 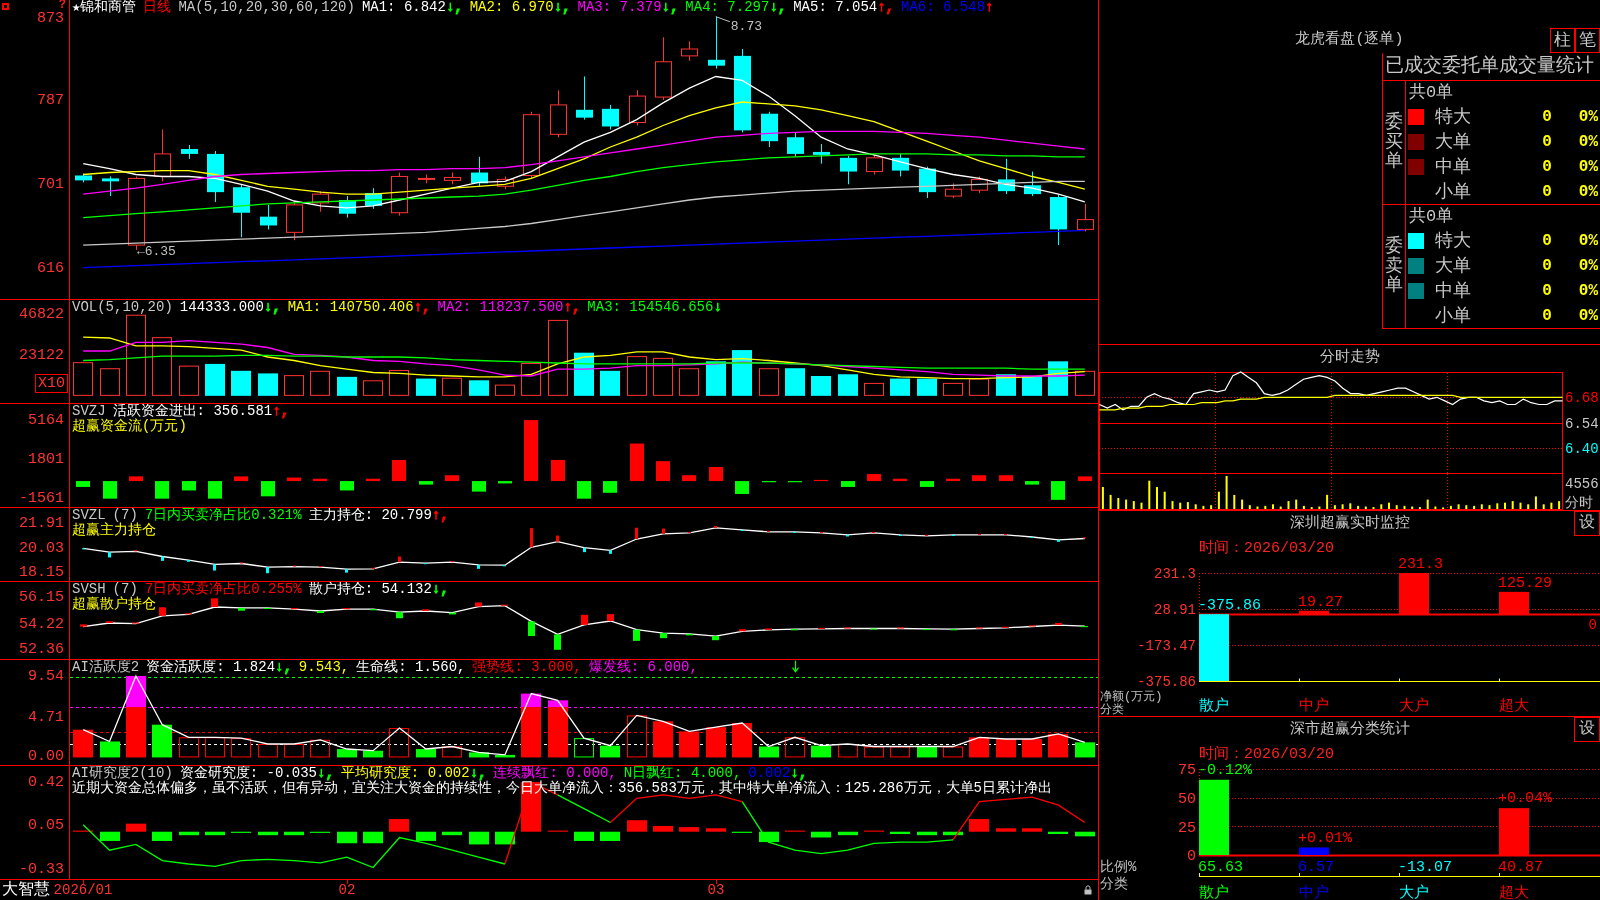 What do you see at coordinates (41, 869) in the screenshot?
I see `axis-tick-label: -0.33` at bounding box center [41, 869].